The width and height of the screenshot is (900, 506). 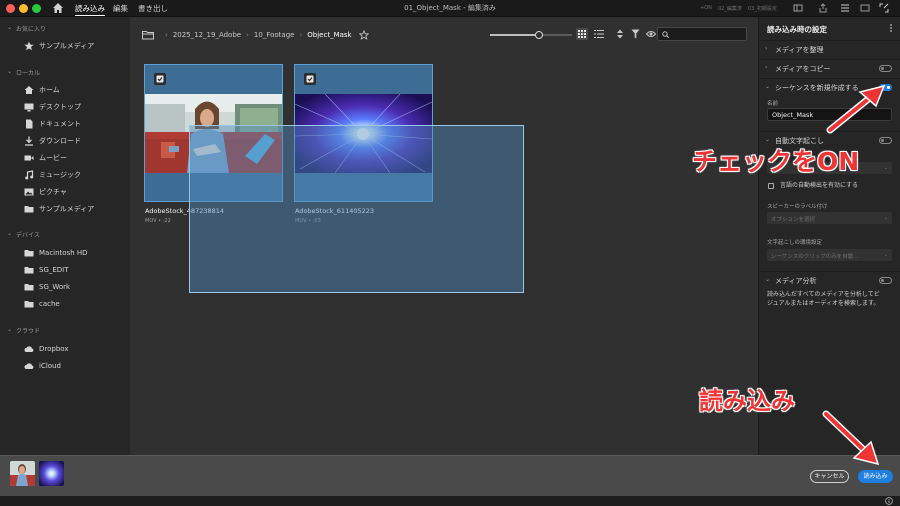 What do you see at coordinates (865, 8) in the screenshot?
I see `notification-icon` at bounding box center [865, 8].